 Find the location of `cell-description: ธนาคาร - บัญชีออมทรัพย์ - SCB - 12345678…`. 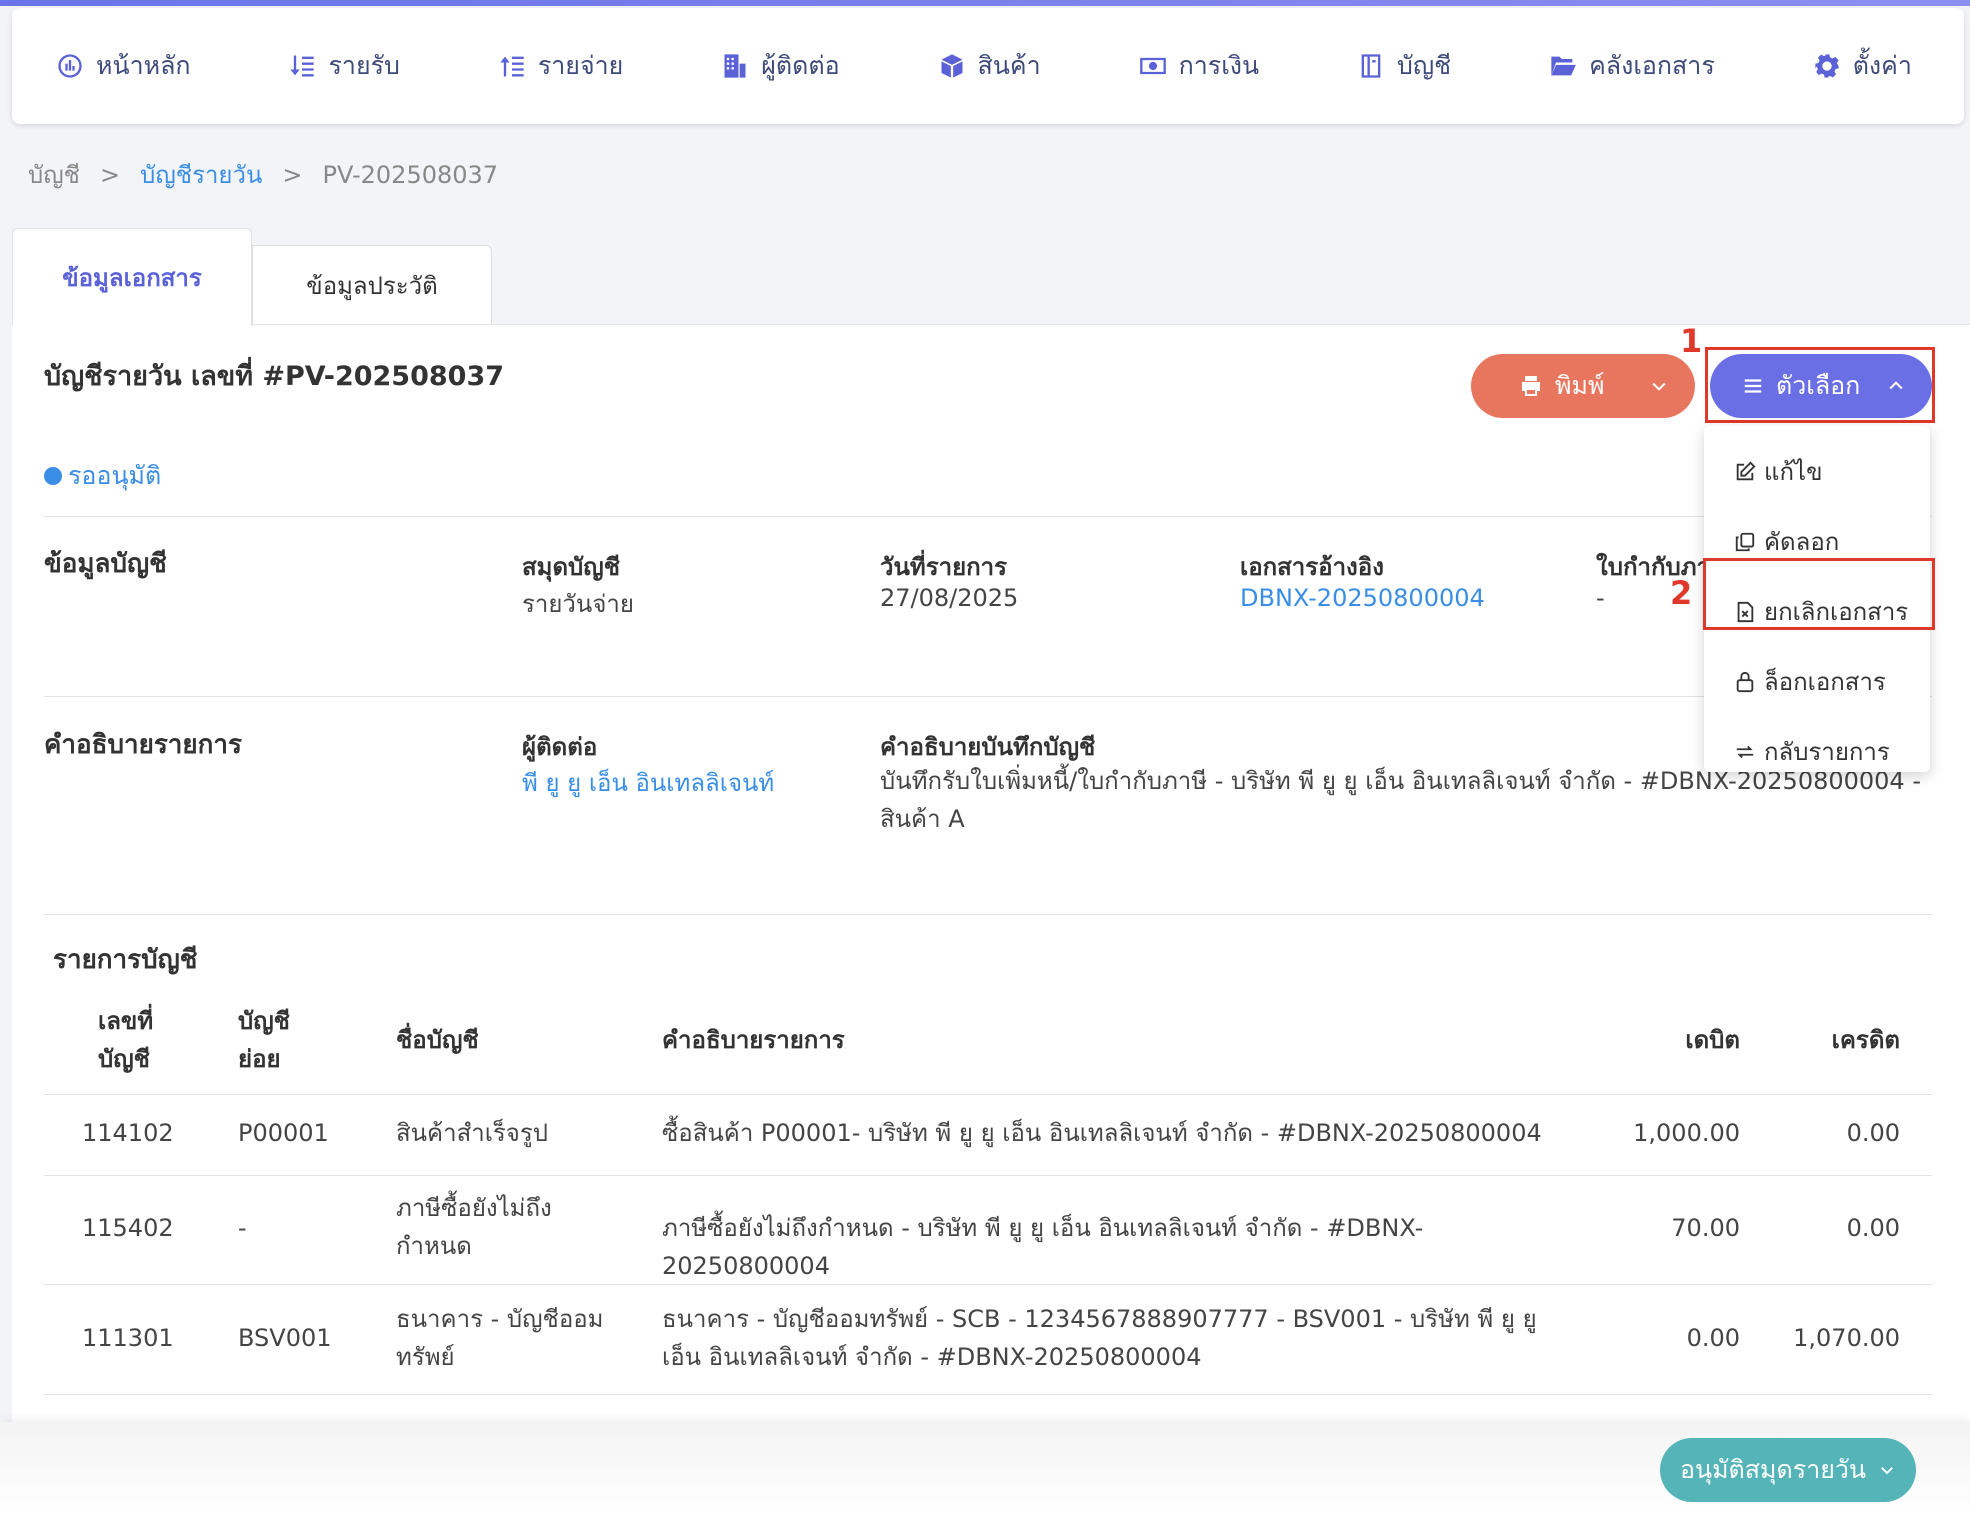

cell-description: ธนาคาร - บัญชีออมทรัพย์ - SCB - 12345678… is located at coordinates (1099, 1338).